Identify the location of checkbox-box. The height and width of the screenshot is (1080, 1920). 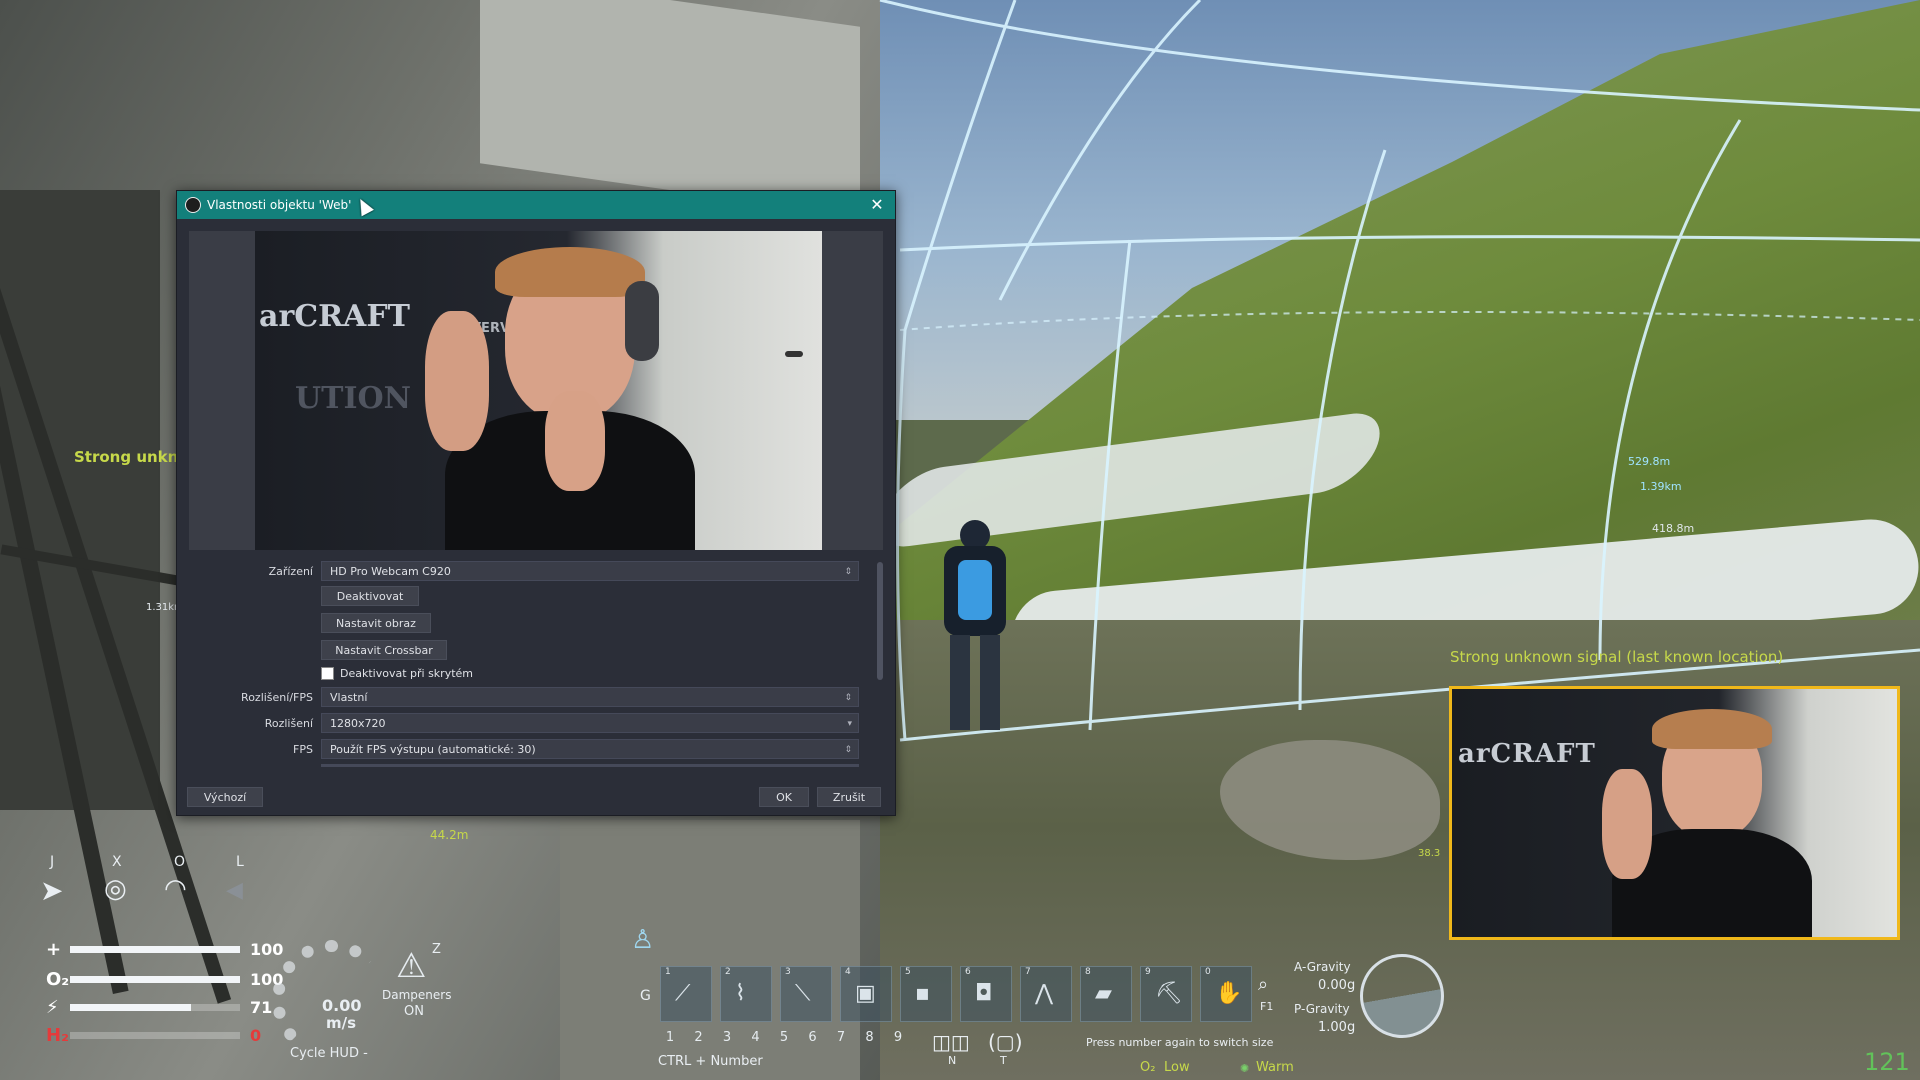
(327, 673).